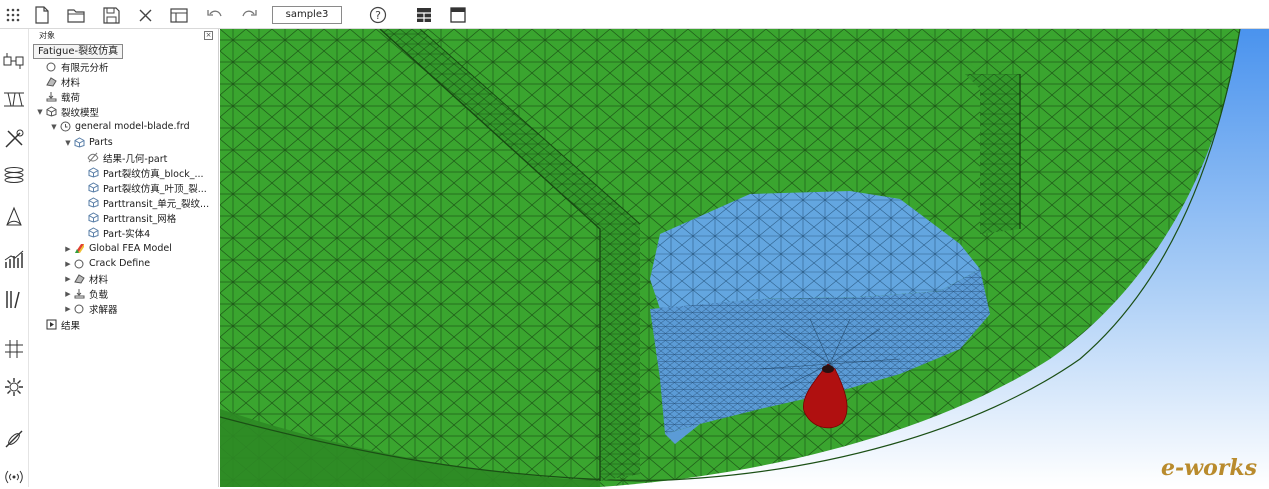  I want to click on tree-item-load: 载荷, so click(57, 96).